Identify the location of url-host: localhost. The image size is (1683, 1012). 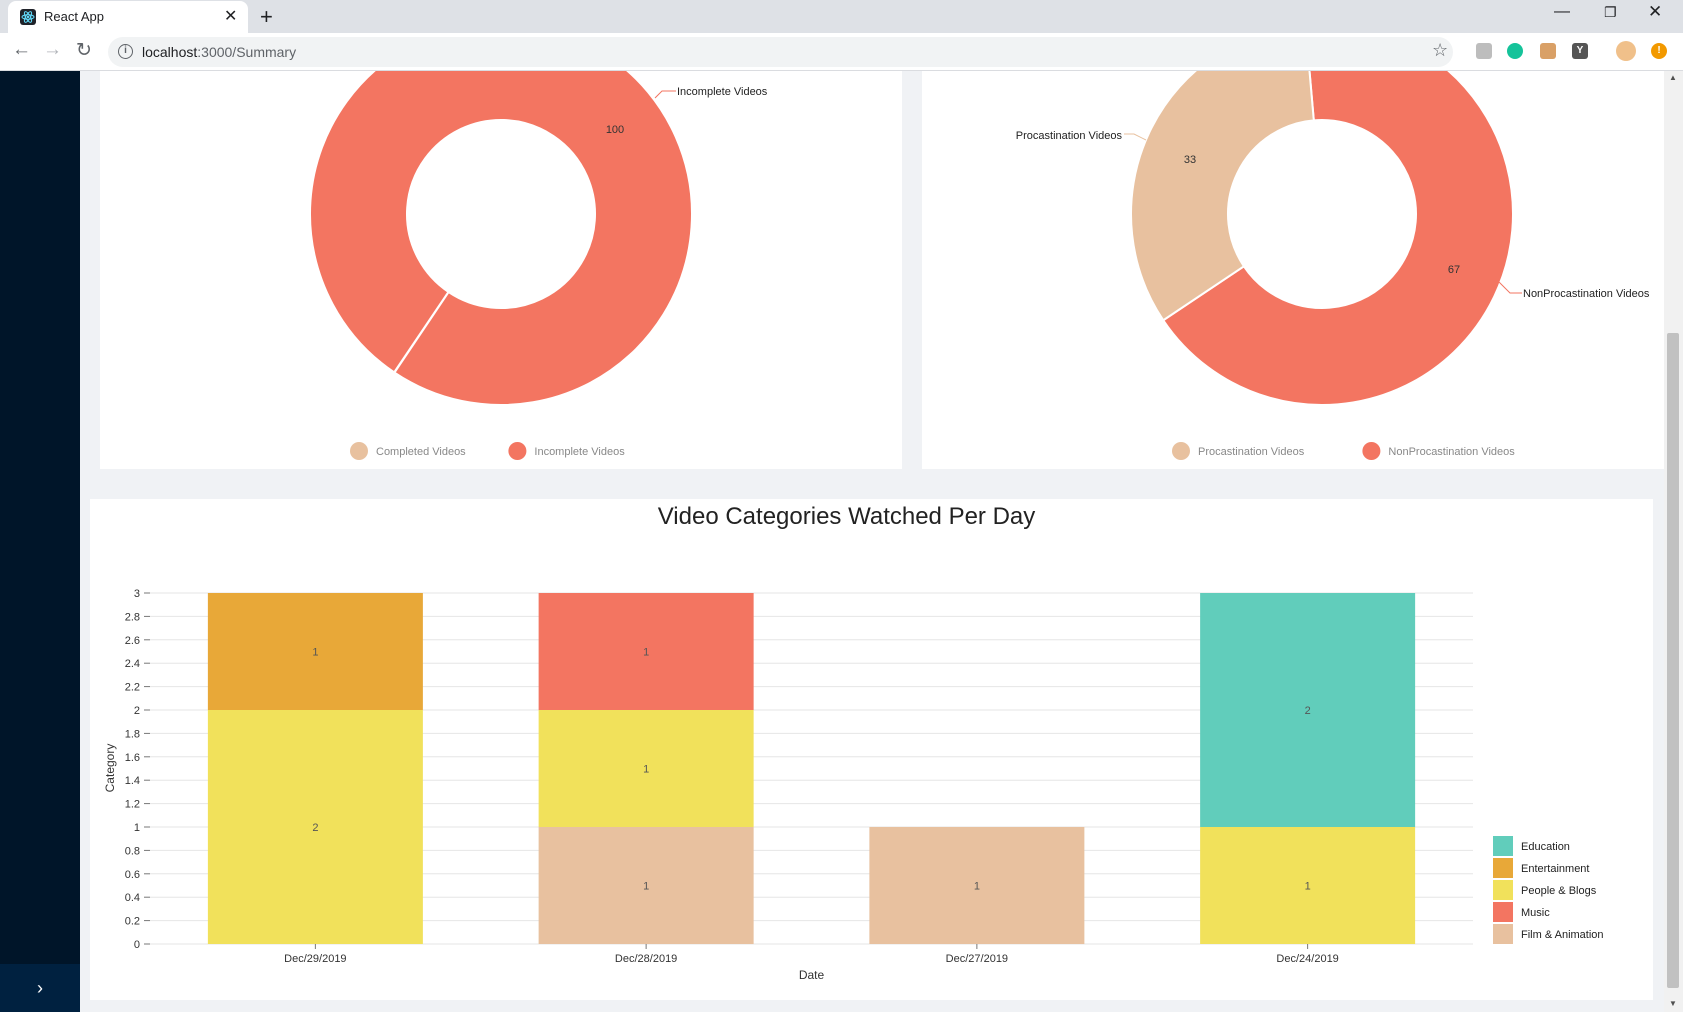
(170, 52).